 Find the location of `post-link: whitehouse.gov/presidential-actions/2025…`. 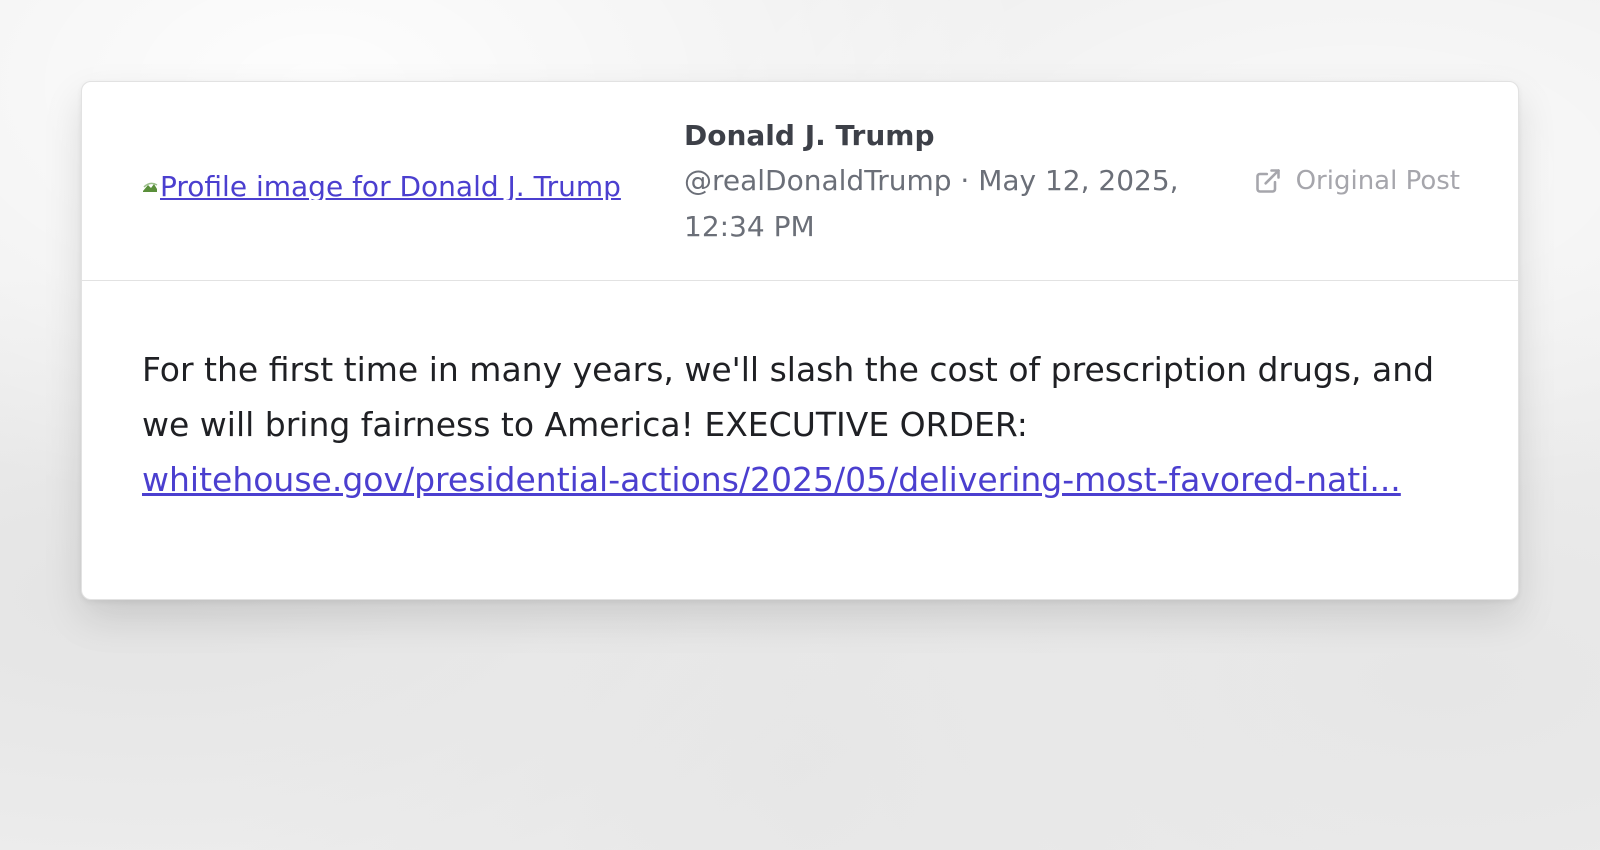

post-link: whitehouse.gov/presidential-actions/2025… is located at coordinates (797, 479).